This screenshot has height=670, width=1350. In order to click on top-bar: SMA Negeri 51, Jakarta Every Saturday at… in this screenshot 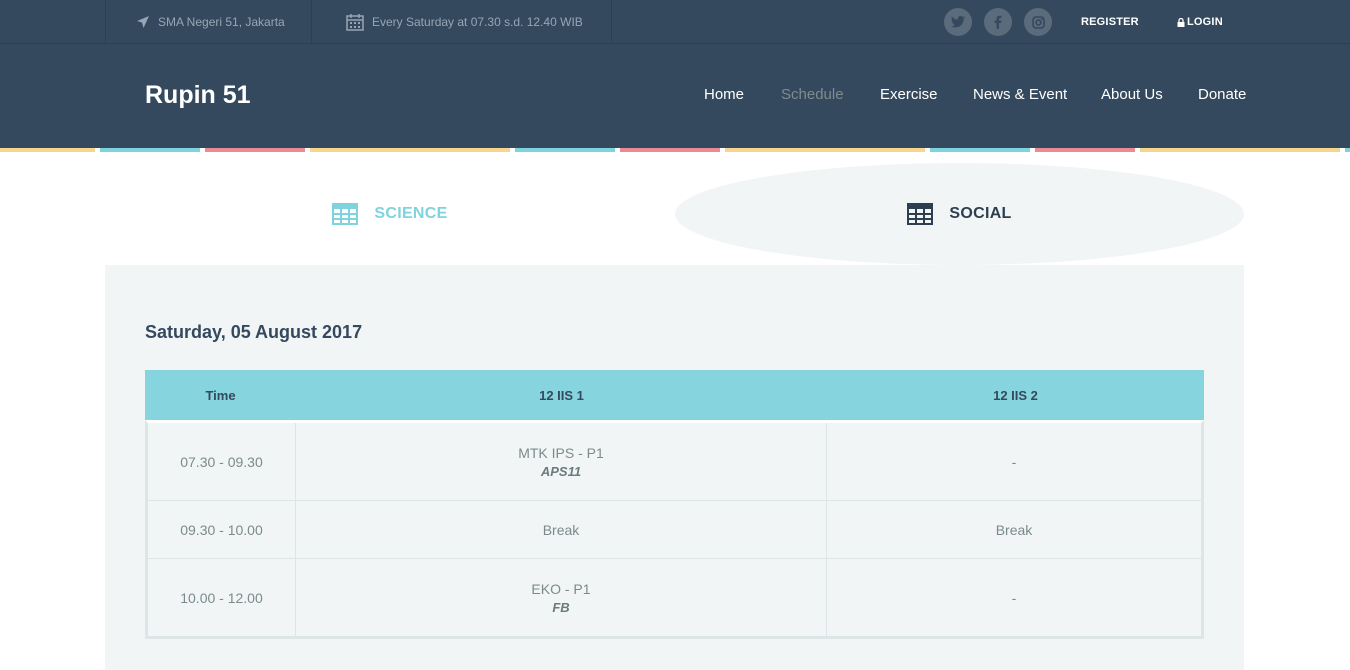, I will do `click(675, 22)`.